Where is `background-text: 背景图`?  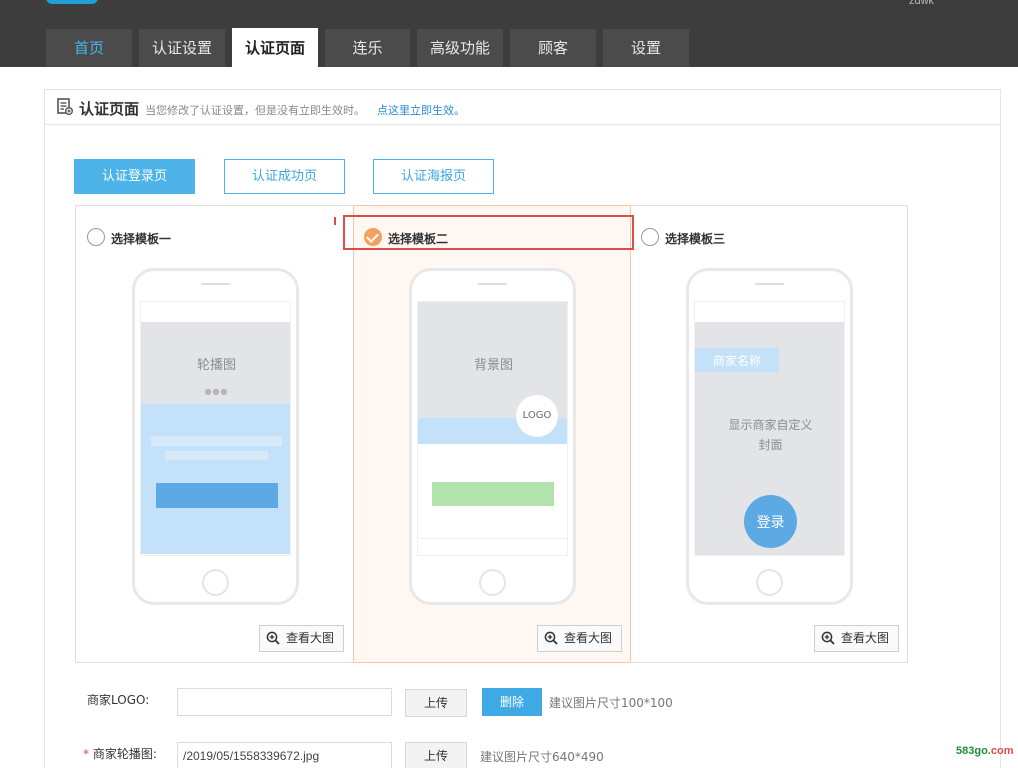
background-text: 背景图 is located at coordinates (493, 365).